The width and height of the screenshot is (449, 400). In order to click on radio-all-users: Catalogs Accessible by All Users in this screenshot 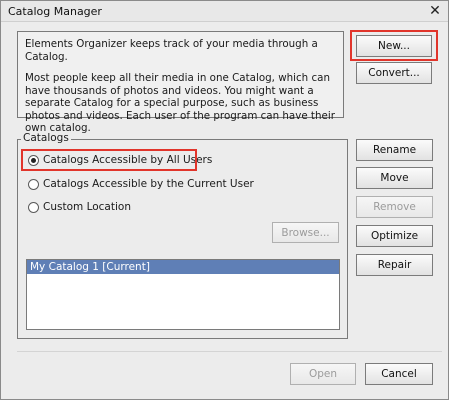, I will do `click(120, 160)`.